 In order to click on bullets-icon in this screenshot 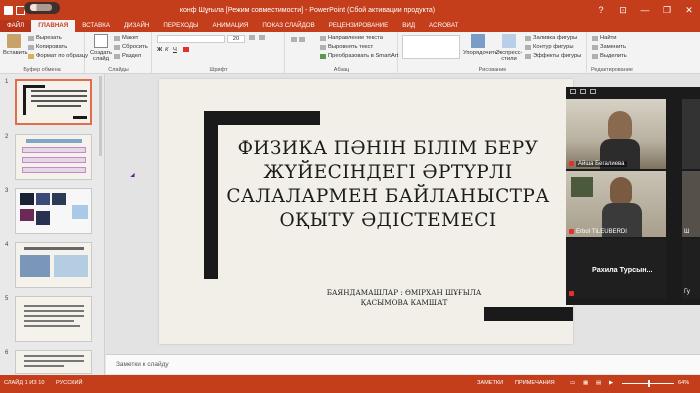, I will do `click(294, 39)`.